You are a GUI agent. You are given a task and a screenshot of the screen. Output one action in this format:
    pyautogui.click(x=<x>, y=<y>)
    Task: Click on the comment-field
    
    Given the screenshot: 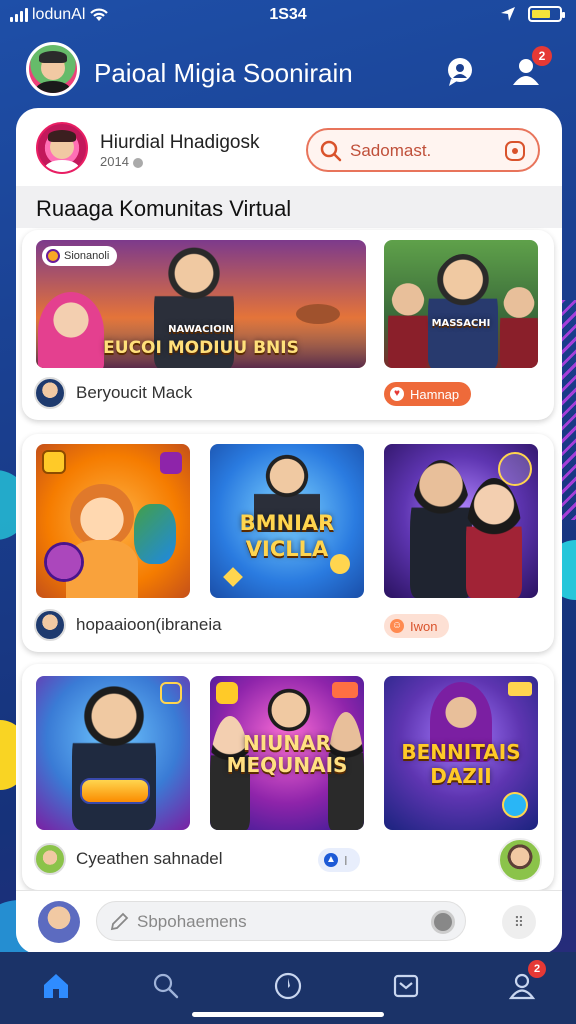 What is the action you would take?
    pyautogui.click(x=281, y=921)
    